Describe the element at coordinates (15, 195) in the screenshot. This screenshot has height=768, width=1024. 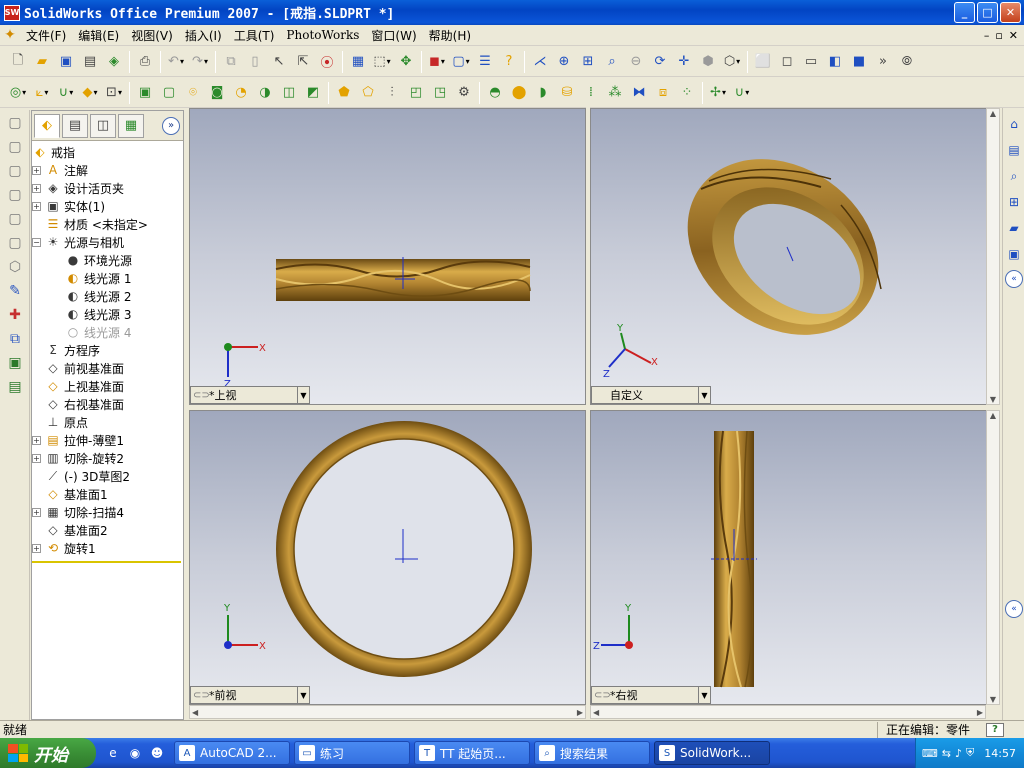
I see `view-right-icon: ▢` at that location.